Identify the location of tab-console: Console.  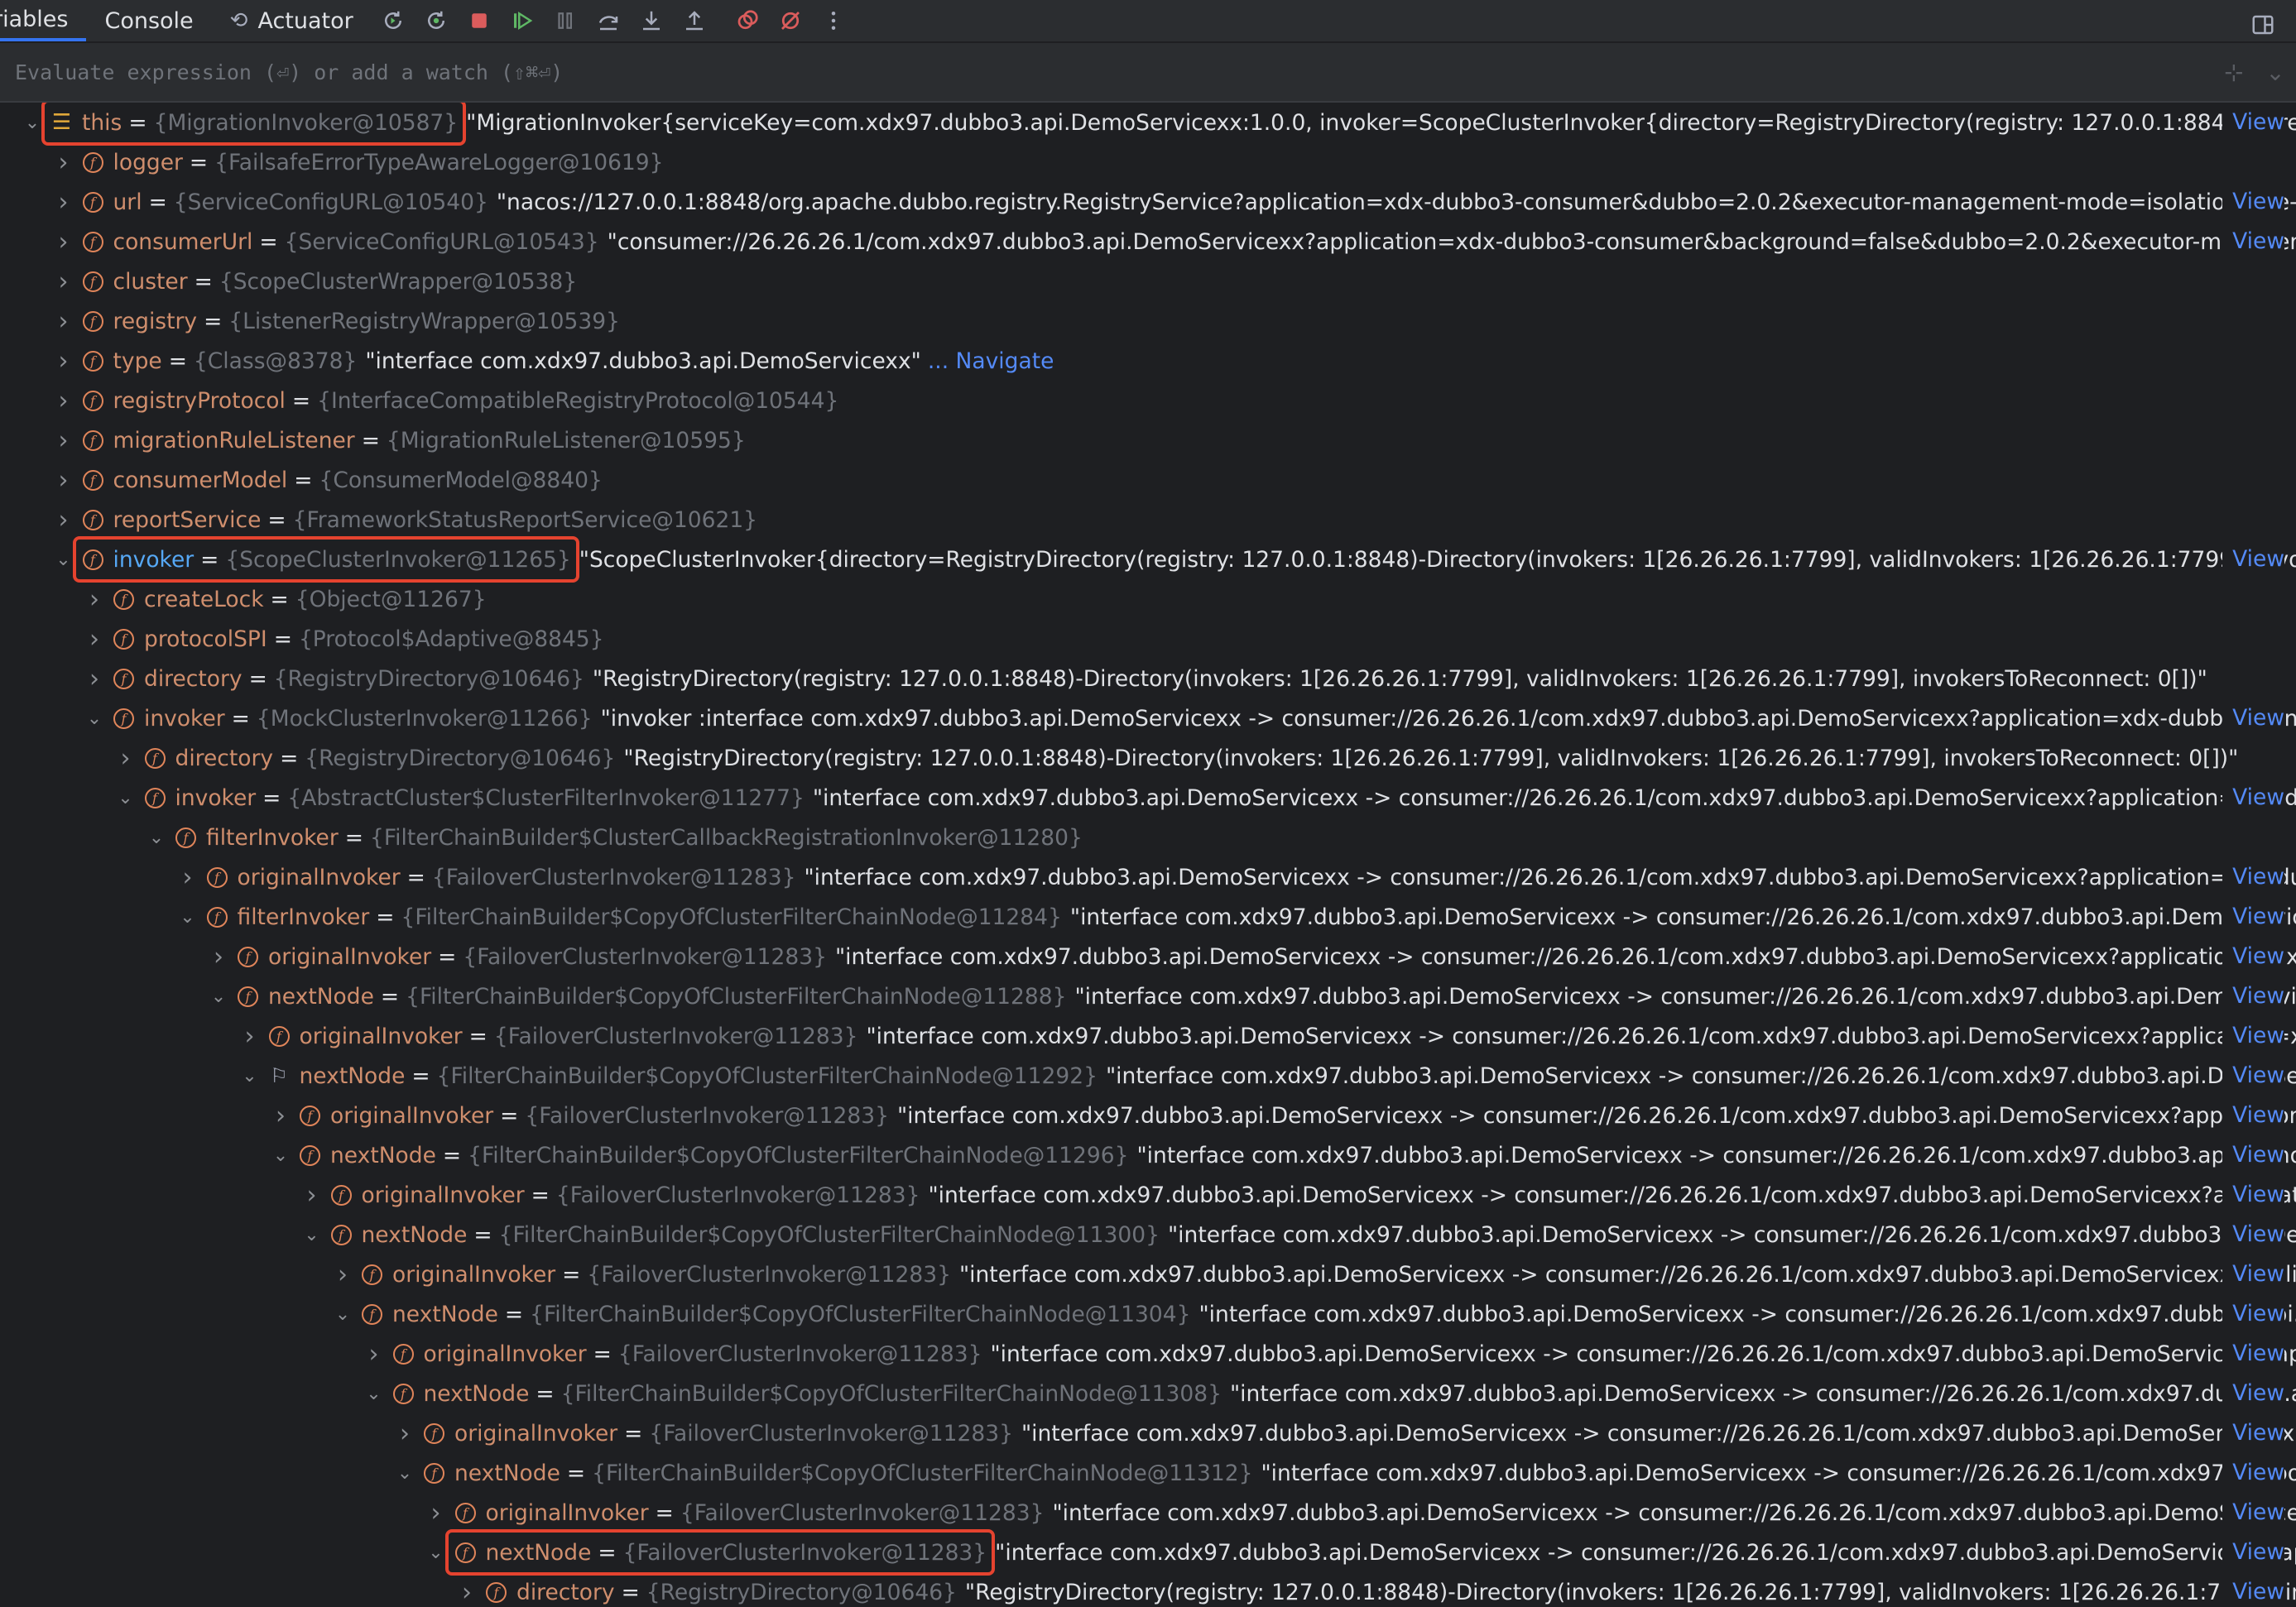
(148, 20).